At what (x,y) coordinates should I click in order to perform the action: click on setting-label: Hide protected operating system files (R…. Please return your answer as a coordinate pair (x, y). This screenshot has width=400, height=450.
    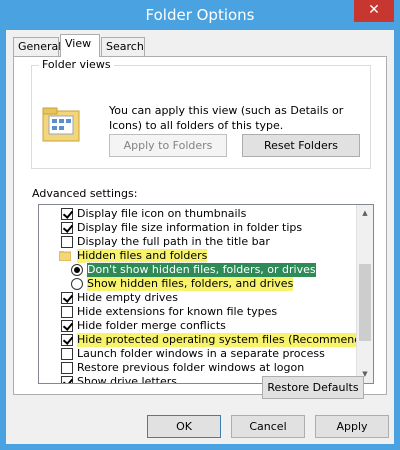
    Looking at the image, I should click on (225, 340).